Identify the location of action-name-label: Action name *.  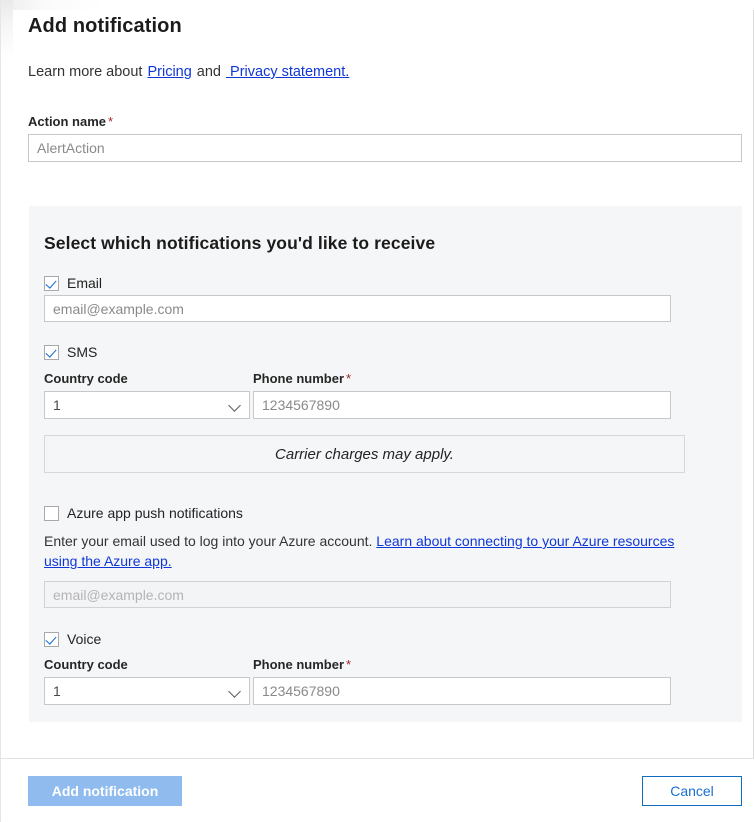
(70, 121).